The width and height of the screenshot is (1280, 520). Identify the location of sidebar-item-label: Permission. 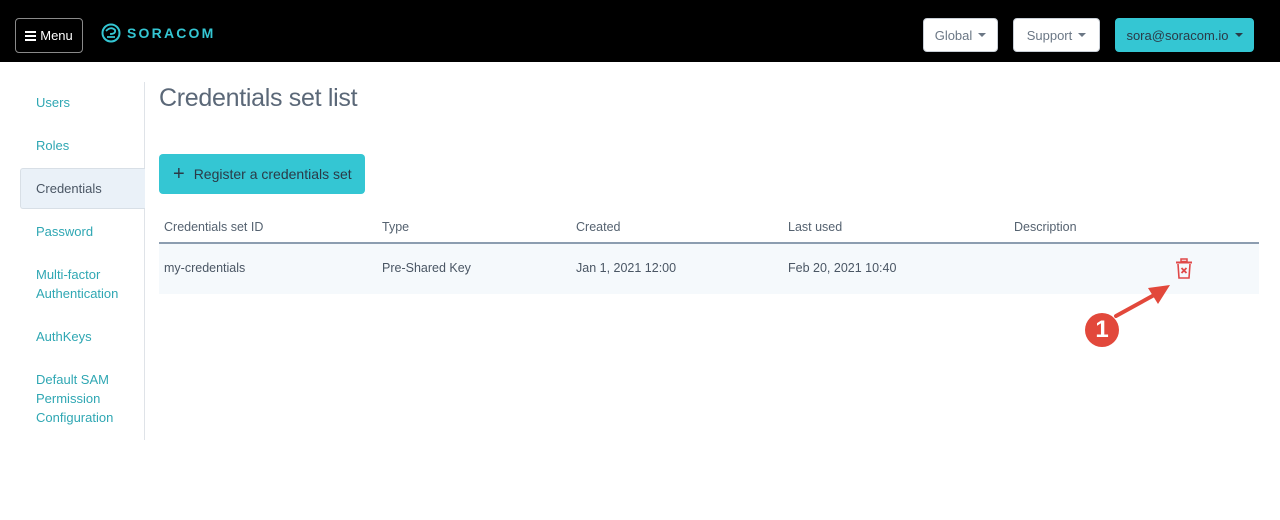
(68, 398).